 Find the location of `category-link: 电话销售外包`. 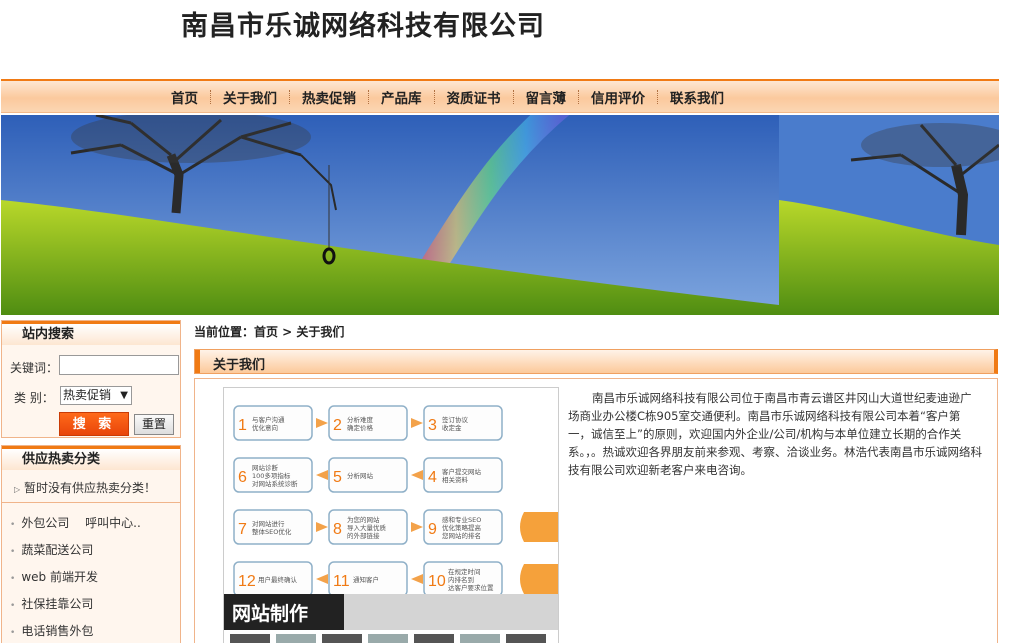

category-link: 电话销售外包 is located at coordinates (75, 630).